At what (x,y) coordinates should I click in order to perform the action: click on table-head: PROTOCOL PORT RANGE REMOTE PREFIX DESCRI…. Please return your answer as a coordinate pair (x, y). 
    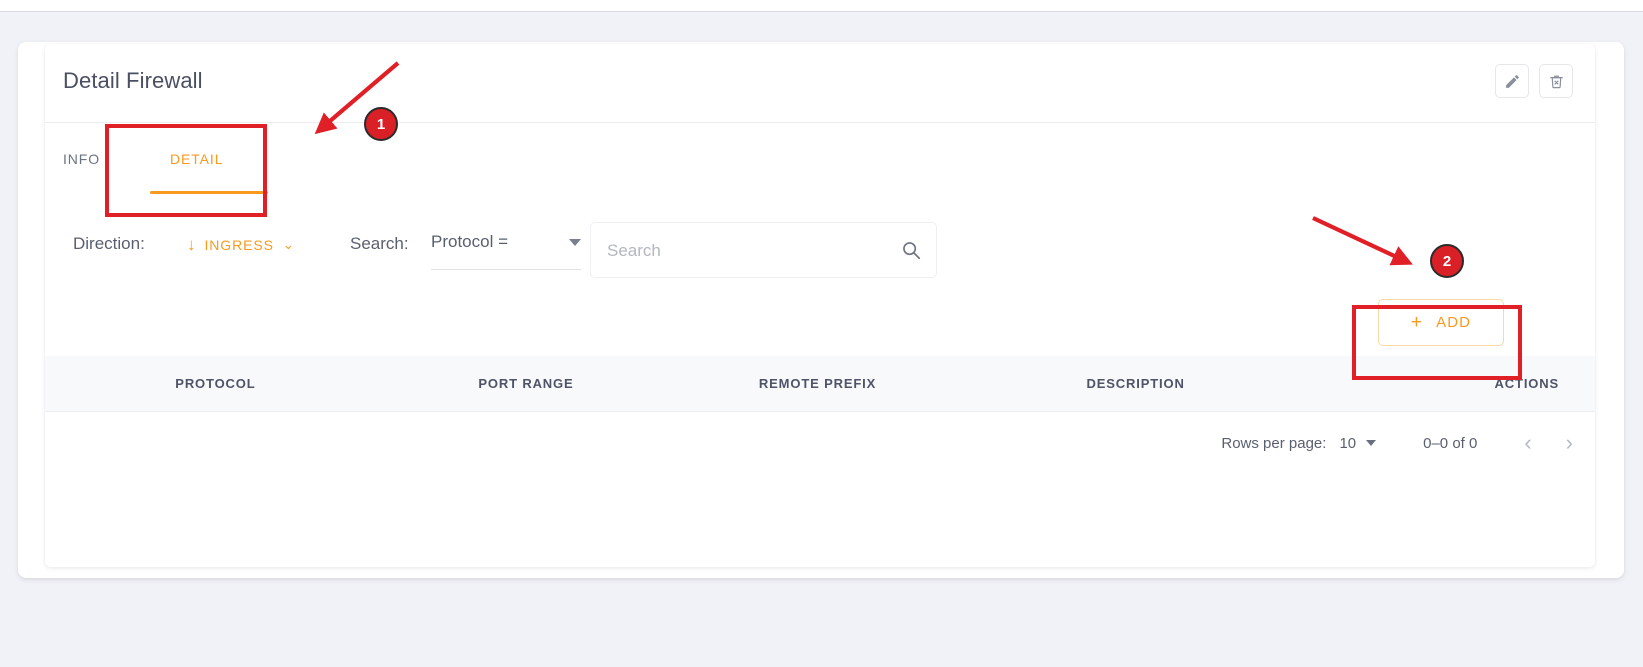
    Looking at the image, I should click on (820, 384).